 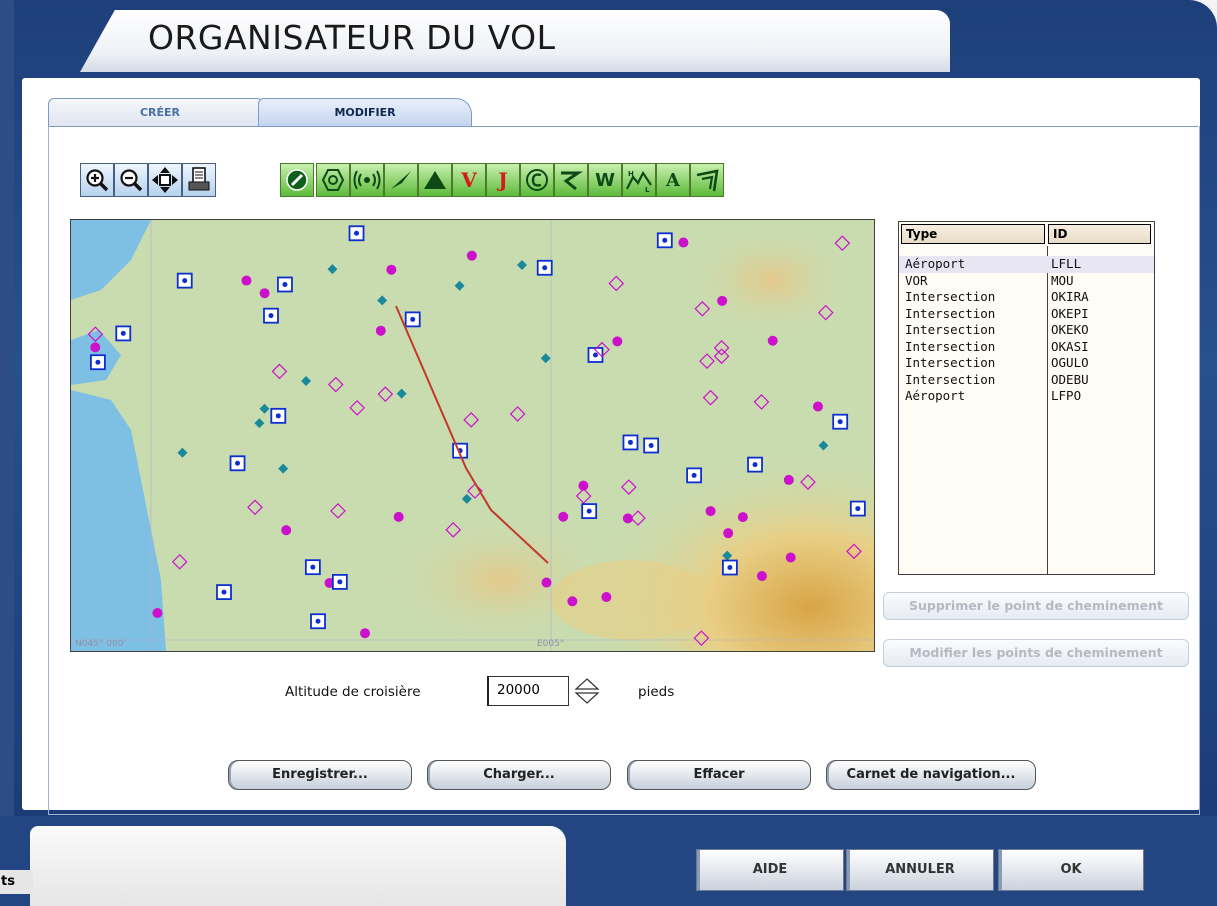 What do you see at coordinates (1026, 264) in the screenshot?
I see `route-row: Aéroport LFLL` at bounding box center [1026, 264].